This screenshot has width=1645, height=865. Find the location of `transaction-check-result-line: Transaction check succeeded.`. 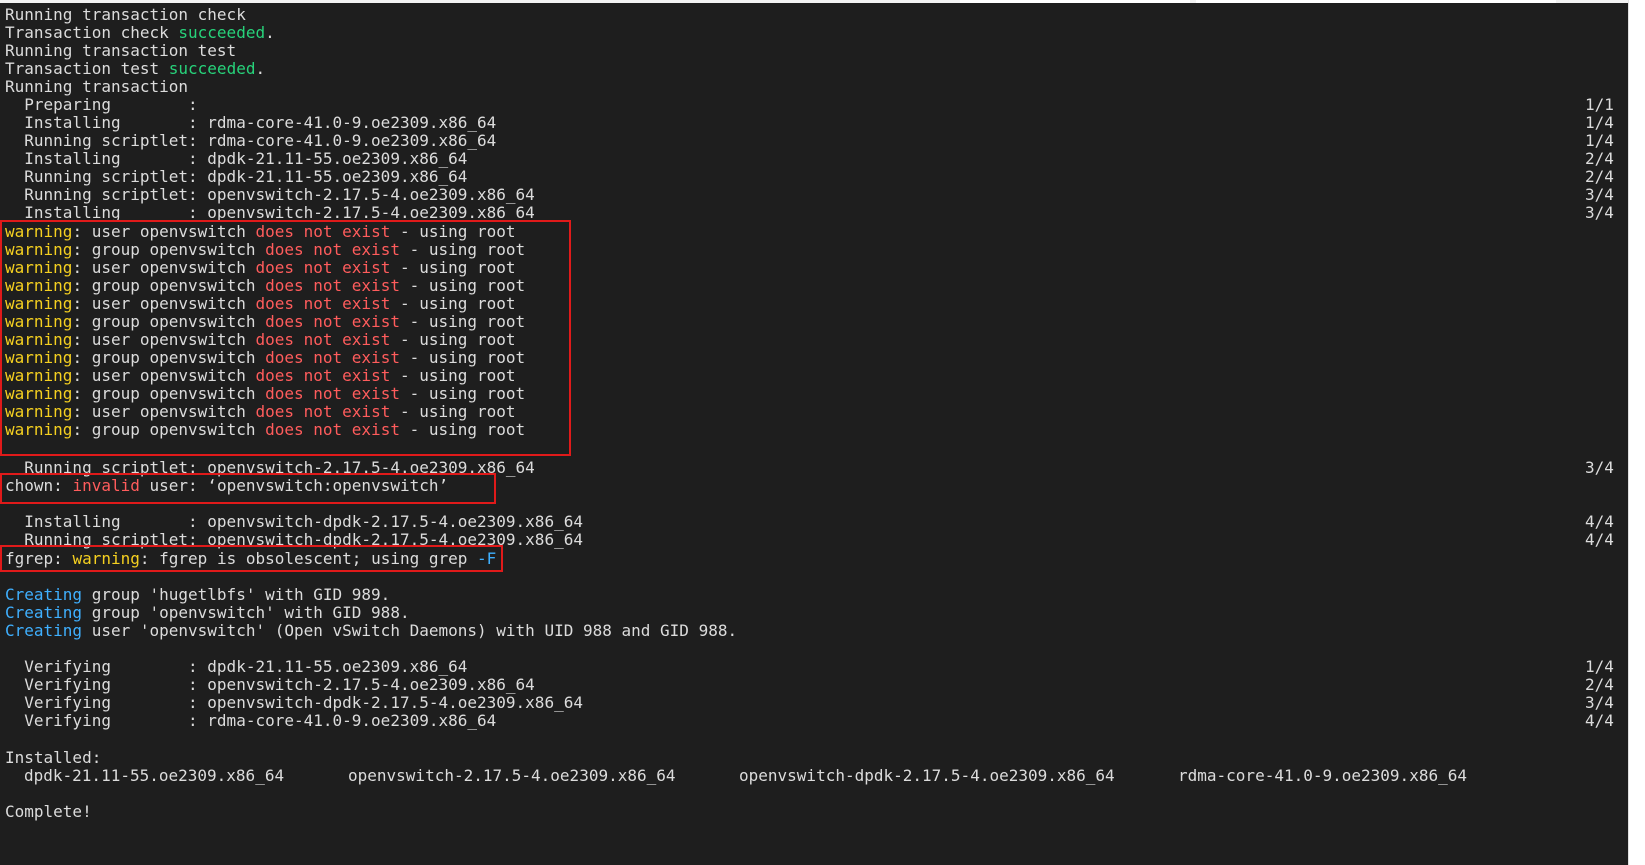

transaction-check-result-line: Transaction check succeeded. is located at coordinates (140, 32).